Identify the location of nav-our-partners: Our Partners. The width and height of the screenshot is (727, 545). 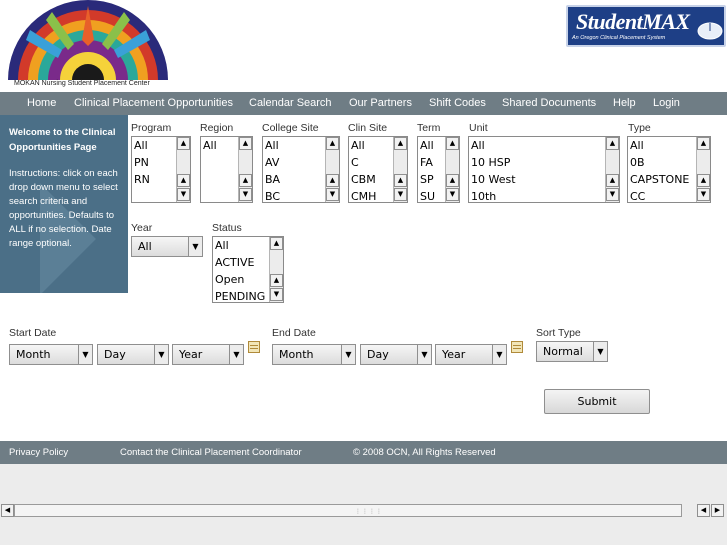
(380, 103).